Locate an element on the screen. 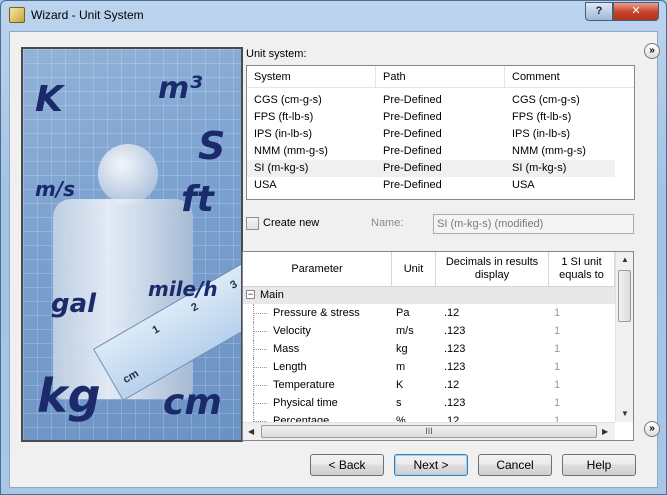 The image size is (667, 495). unit-cell: m/s is located at coordinates (405, 331).